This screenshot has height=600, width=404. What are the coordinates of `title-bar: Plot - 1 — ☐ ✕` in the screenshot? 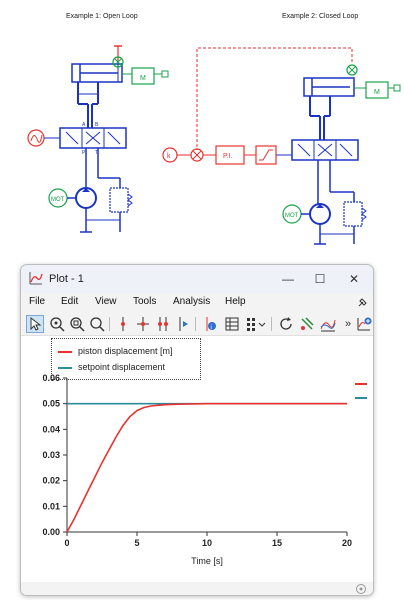 It's located at (197, 279).